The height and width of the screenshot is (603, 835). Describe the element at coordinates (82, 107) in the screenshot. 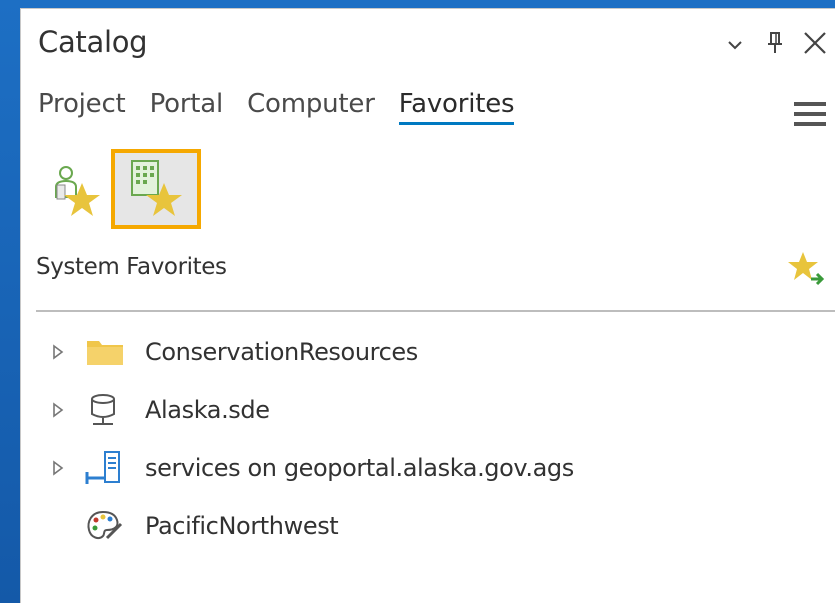

I see `tab-project: Project` at that location.